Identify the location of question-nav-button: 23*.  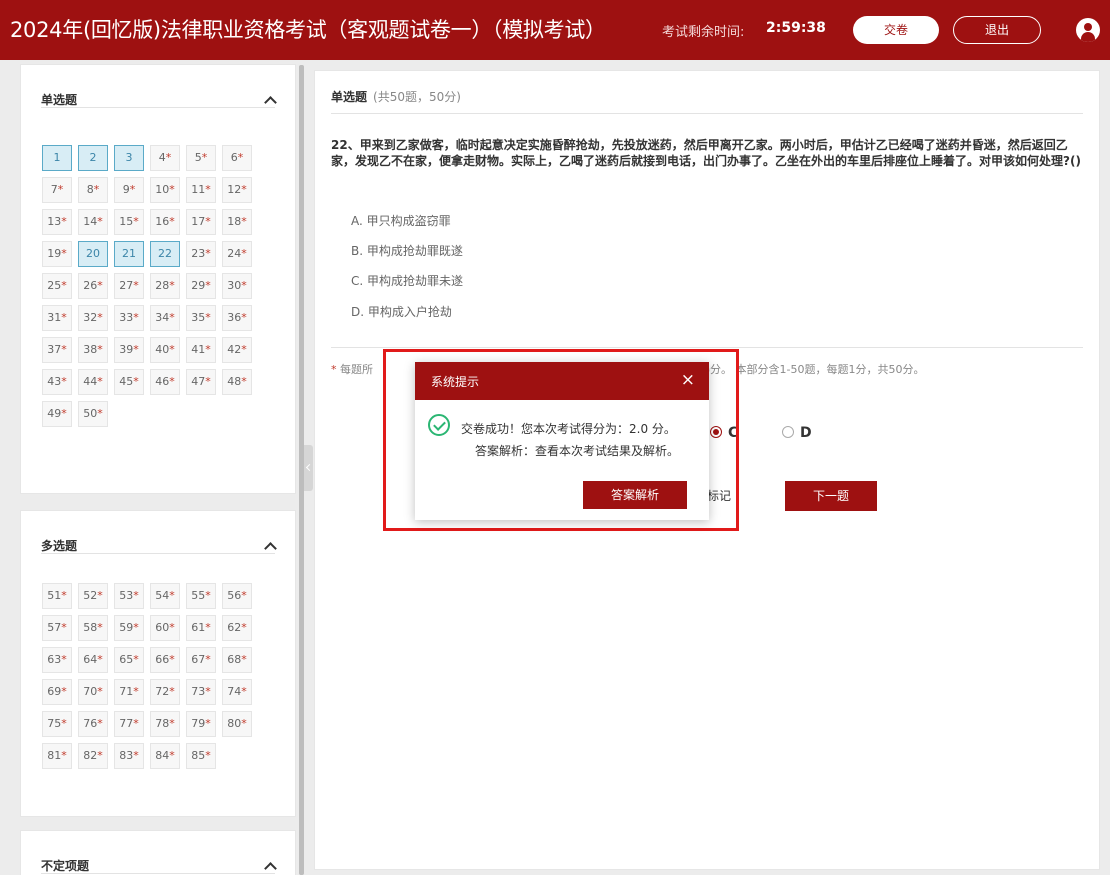
(201, 254).